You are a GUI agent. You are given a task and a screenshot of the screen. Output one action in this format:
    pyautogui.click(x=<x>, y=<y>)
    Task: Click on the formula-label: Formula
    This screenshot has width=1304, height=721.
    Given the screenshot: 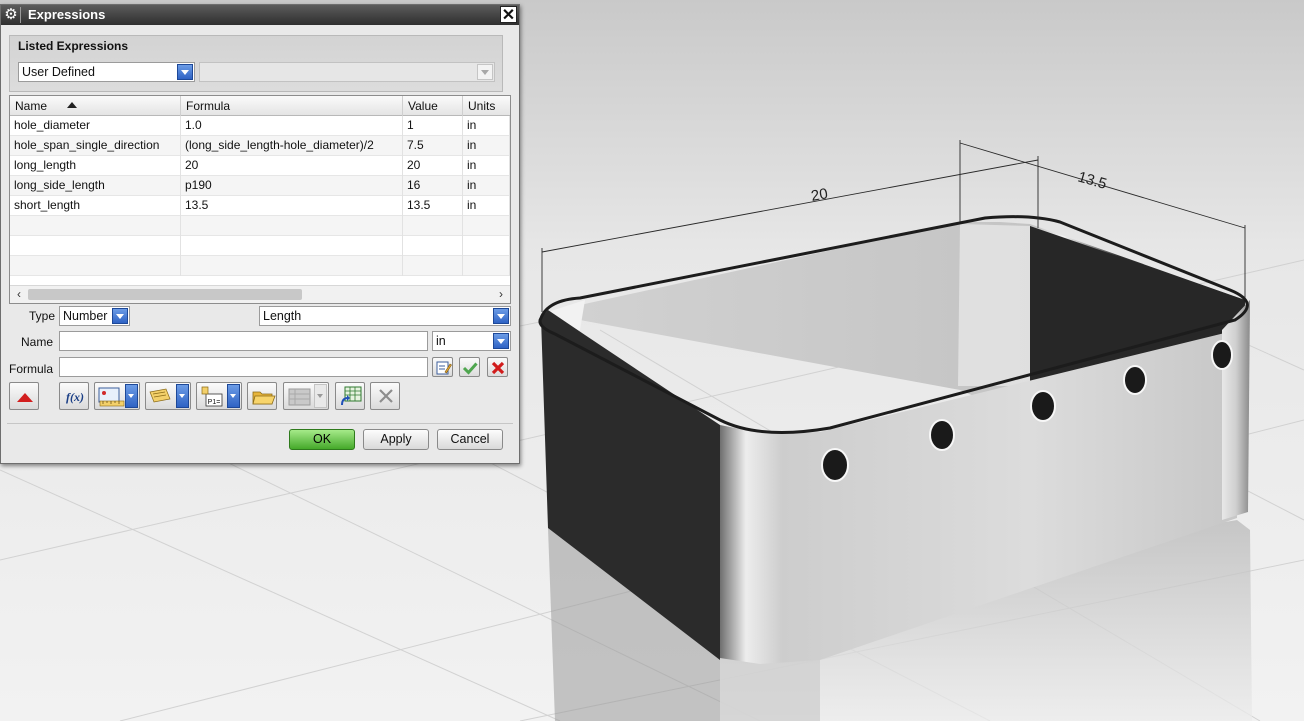 What is the action you would take?
    pyautogui.click(x=31, y=369)
    